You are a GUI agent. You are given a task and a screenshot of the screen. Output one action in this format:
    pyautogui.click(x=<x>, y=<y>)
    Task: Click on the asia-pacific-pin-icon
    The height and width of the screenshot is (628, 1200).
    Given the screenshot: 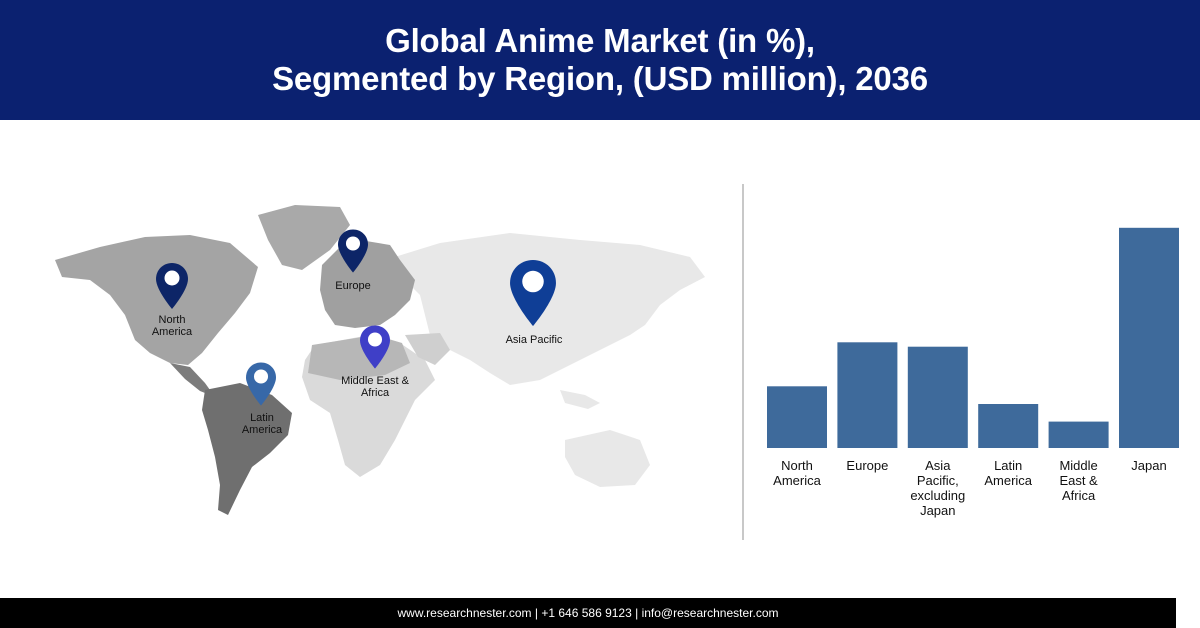 What is the action you would take?
    pyautogui.click(x=533, y=293)
    